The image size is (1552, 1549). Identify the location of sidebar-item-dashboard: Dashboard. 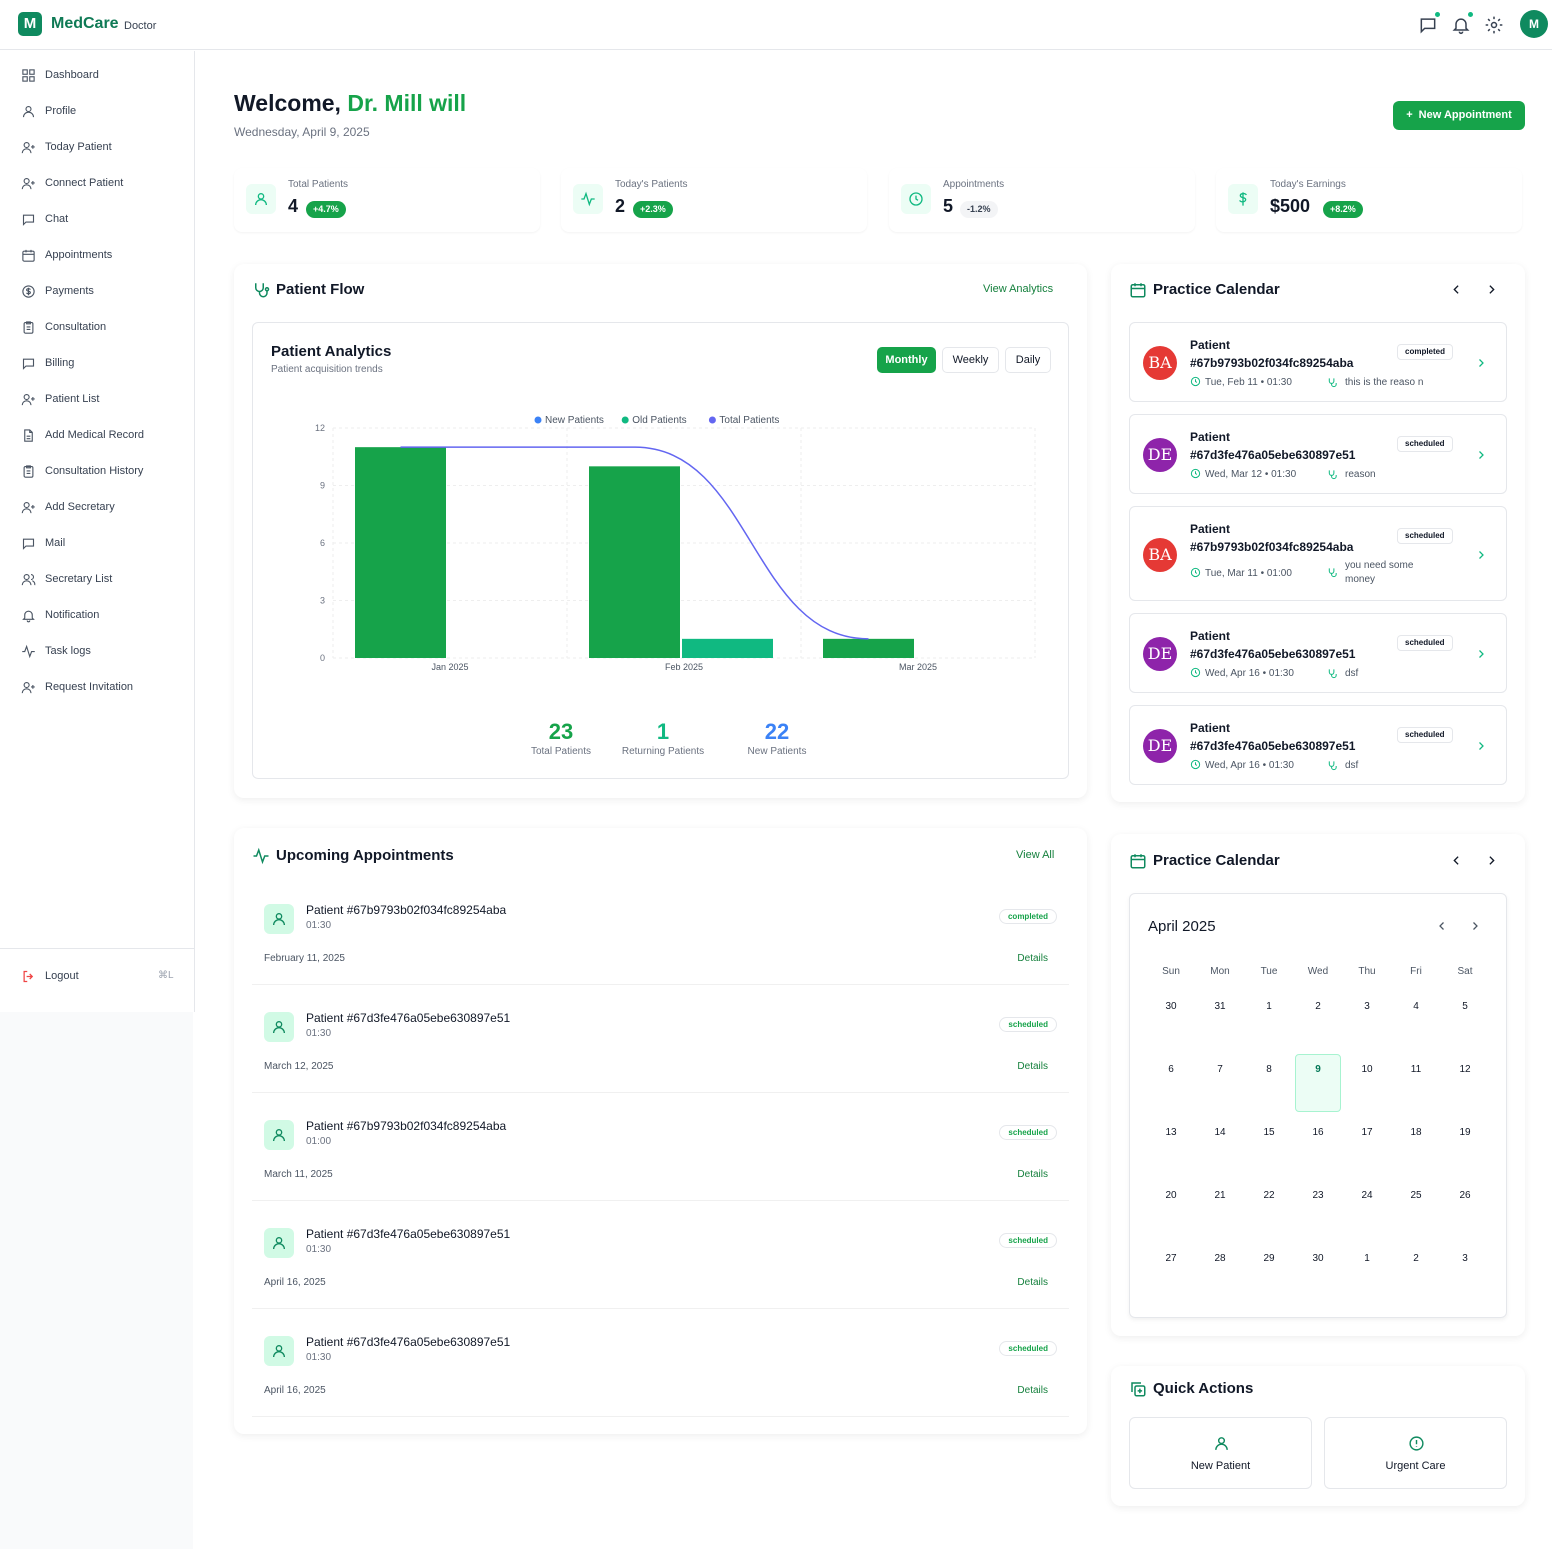
(97, 76).